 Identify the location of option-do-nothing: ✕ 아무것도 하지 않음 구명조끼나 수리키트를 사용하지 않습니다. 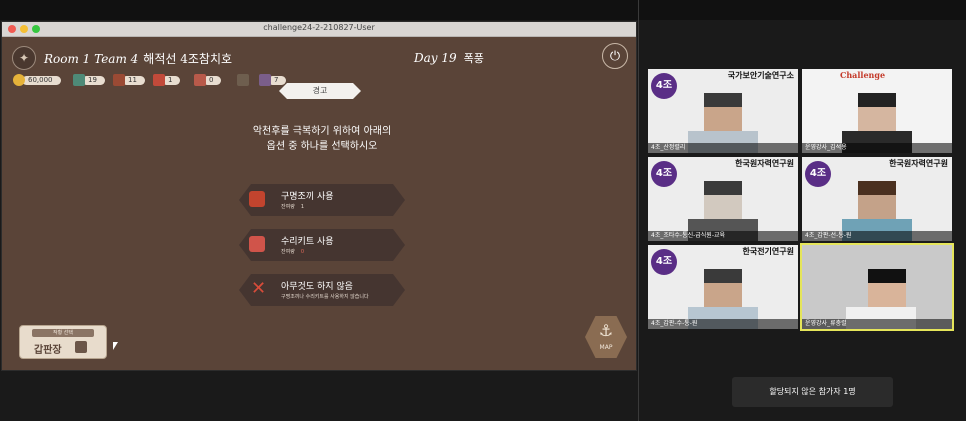
(322, 290).